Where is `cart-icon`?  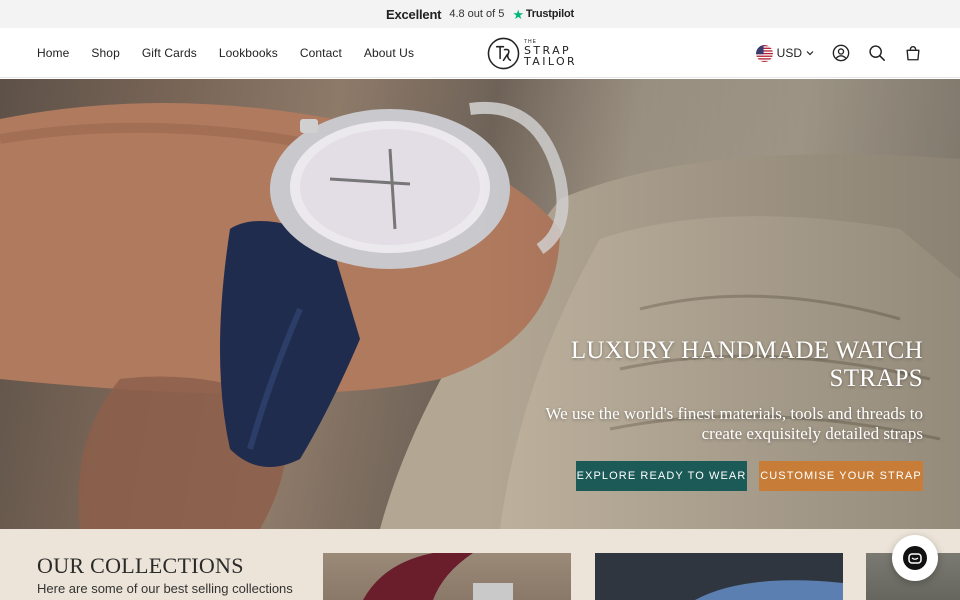 cart-icon is located at coordinates (913, 53).